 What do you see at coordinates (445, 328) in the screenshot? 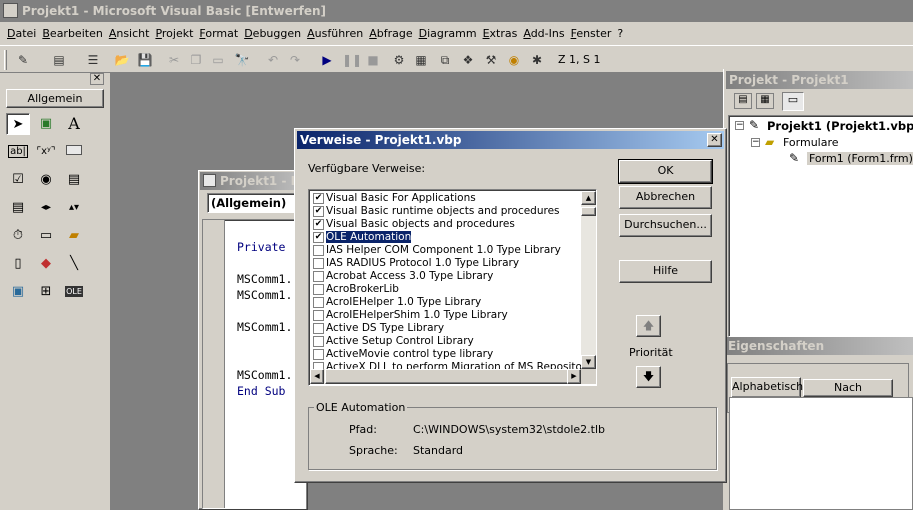
I see `reference-item: Active DS Type Library` at bounding box center [445, 328].